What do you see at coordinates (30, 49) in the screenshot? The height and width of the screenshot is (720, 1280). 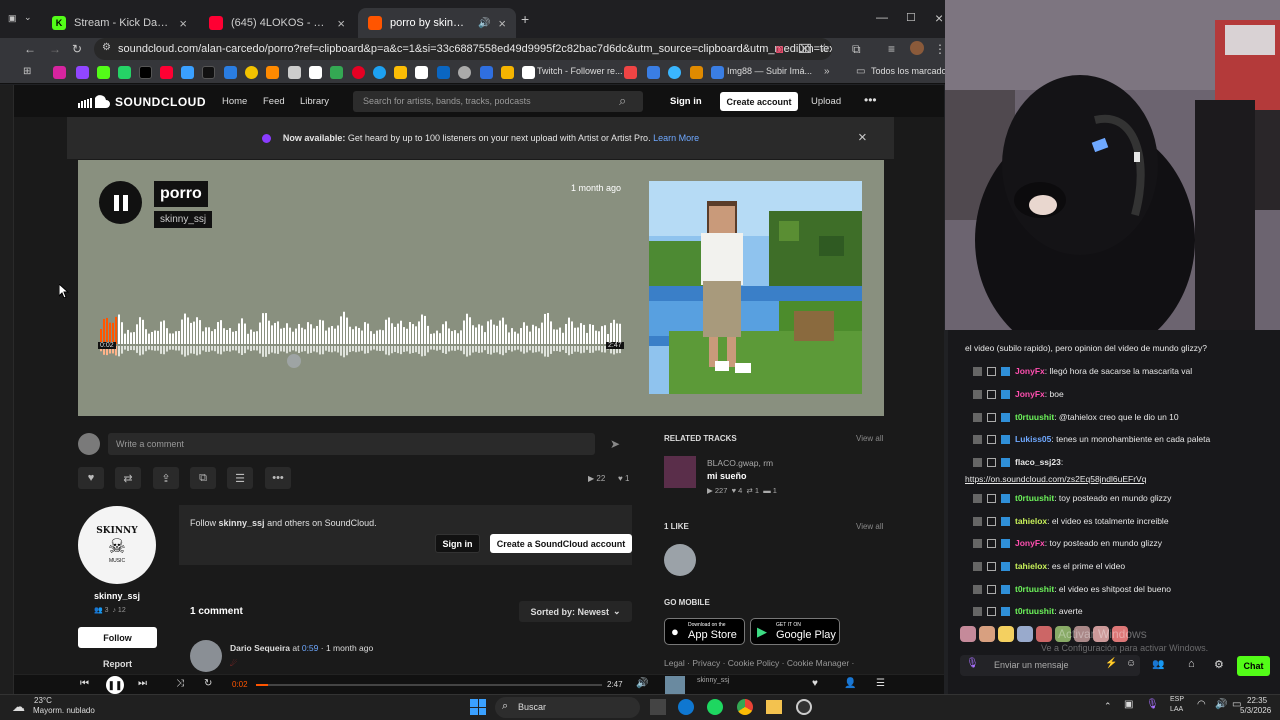 I see `back-icon: ←` at bounding box center [30, 49].